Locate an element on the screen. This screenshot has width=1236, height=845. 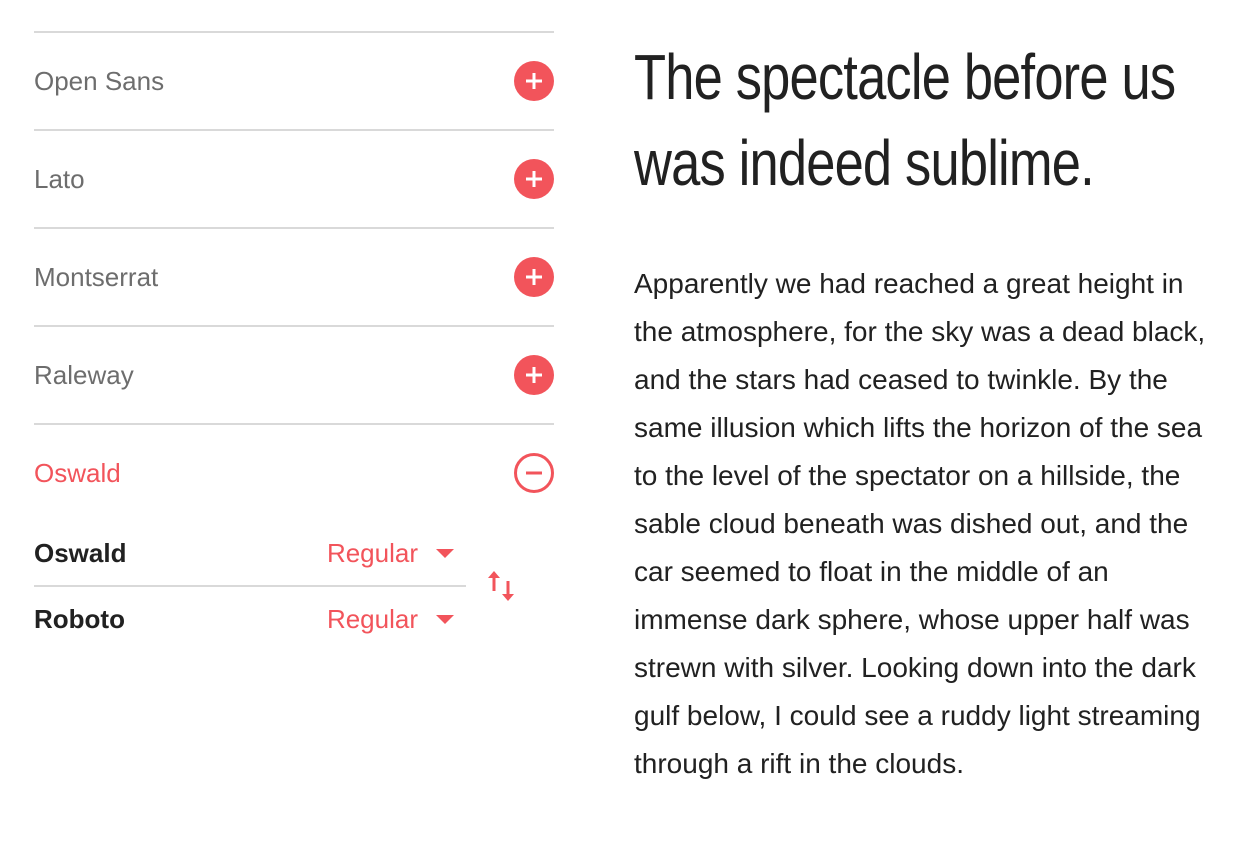
font-row-montserrat: Montserrat is located at coordinates (294, 276).